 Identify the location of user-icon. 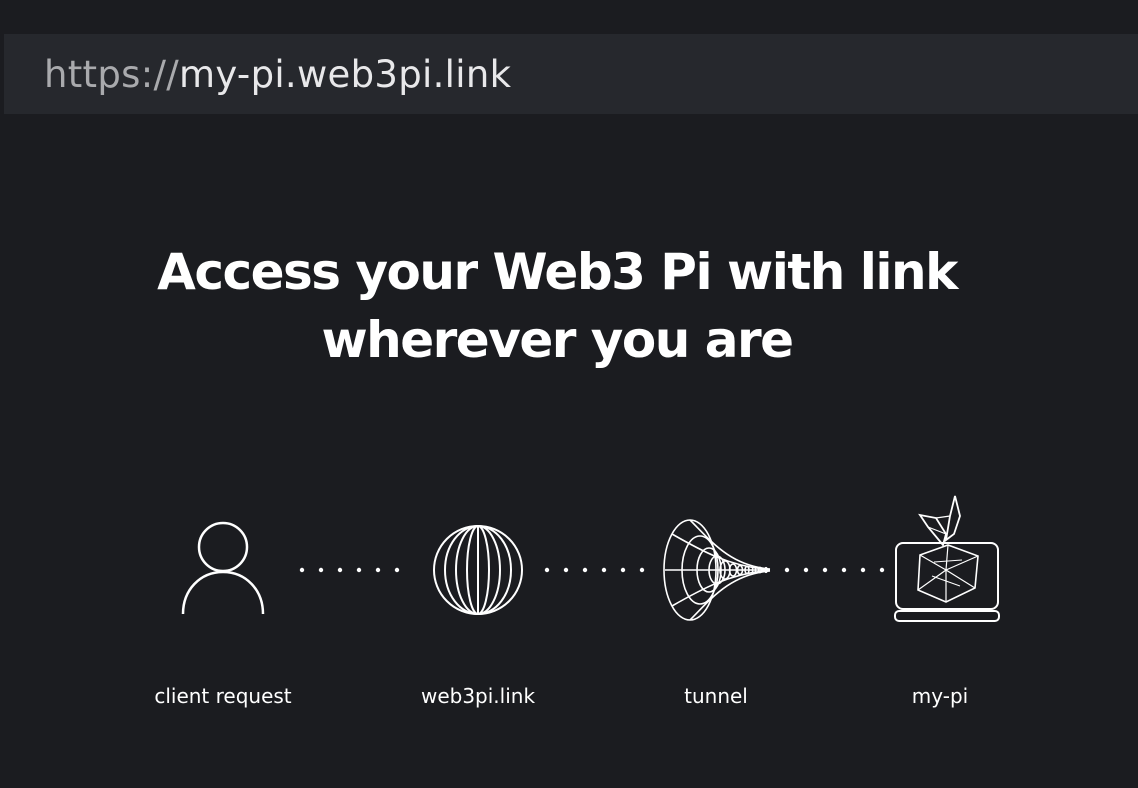
(223, 568).